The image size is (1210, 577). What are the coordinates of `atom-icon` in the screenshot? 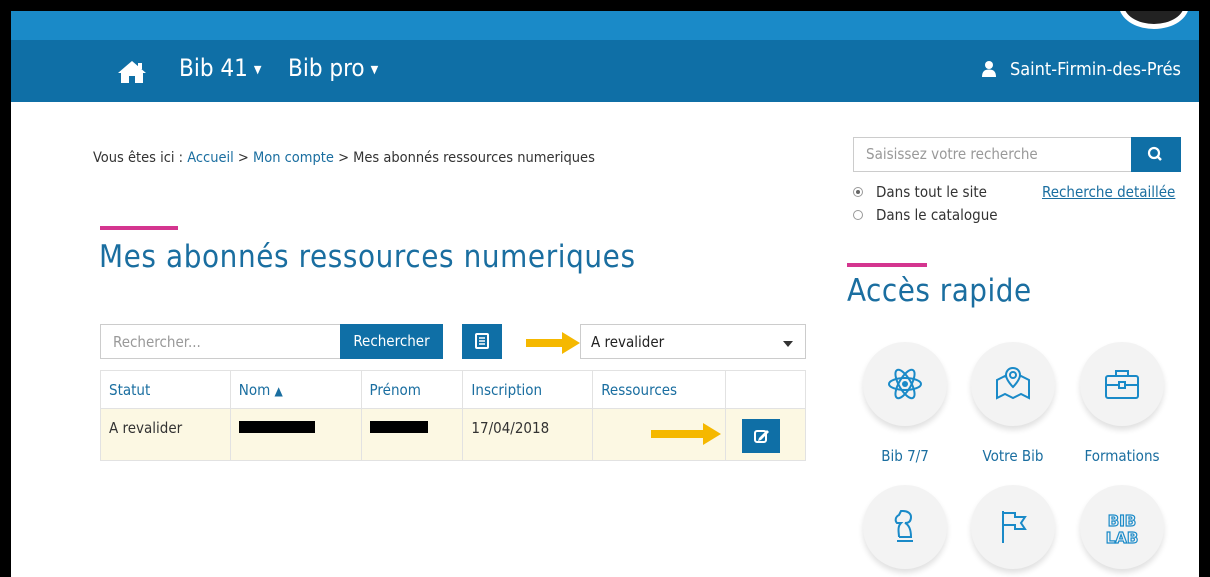 It's located at (905, 384).